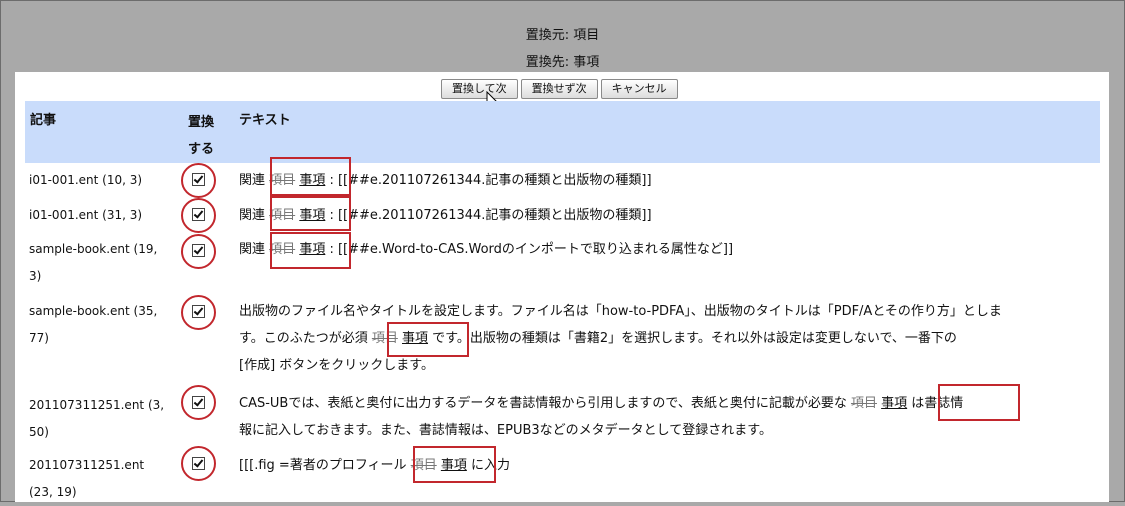  I want to click on cancel-button: キャンセル, so click(639, 89).